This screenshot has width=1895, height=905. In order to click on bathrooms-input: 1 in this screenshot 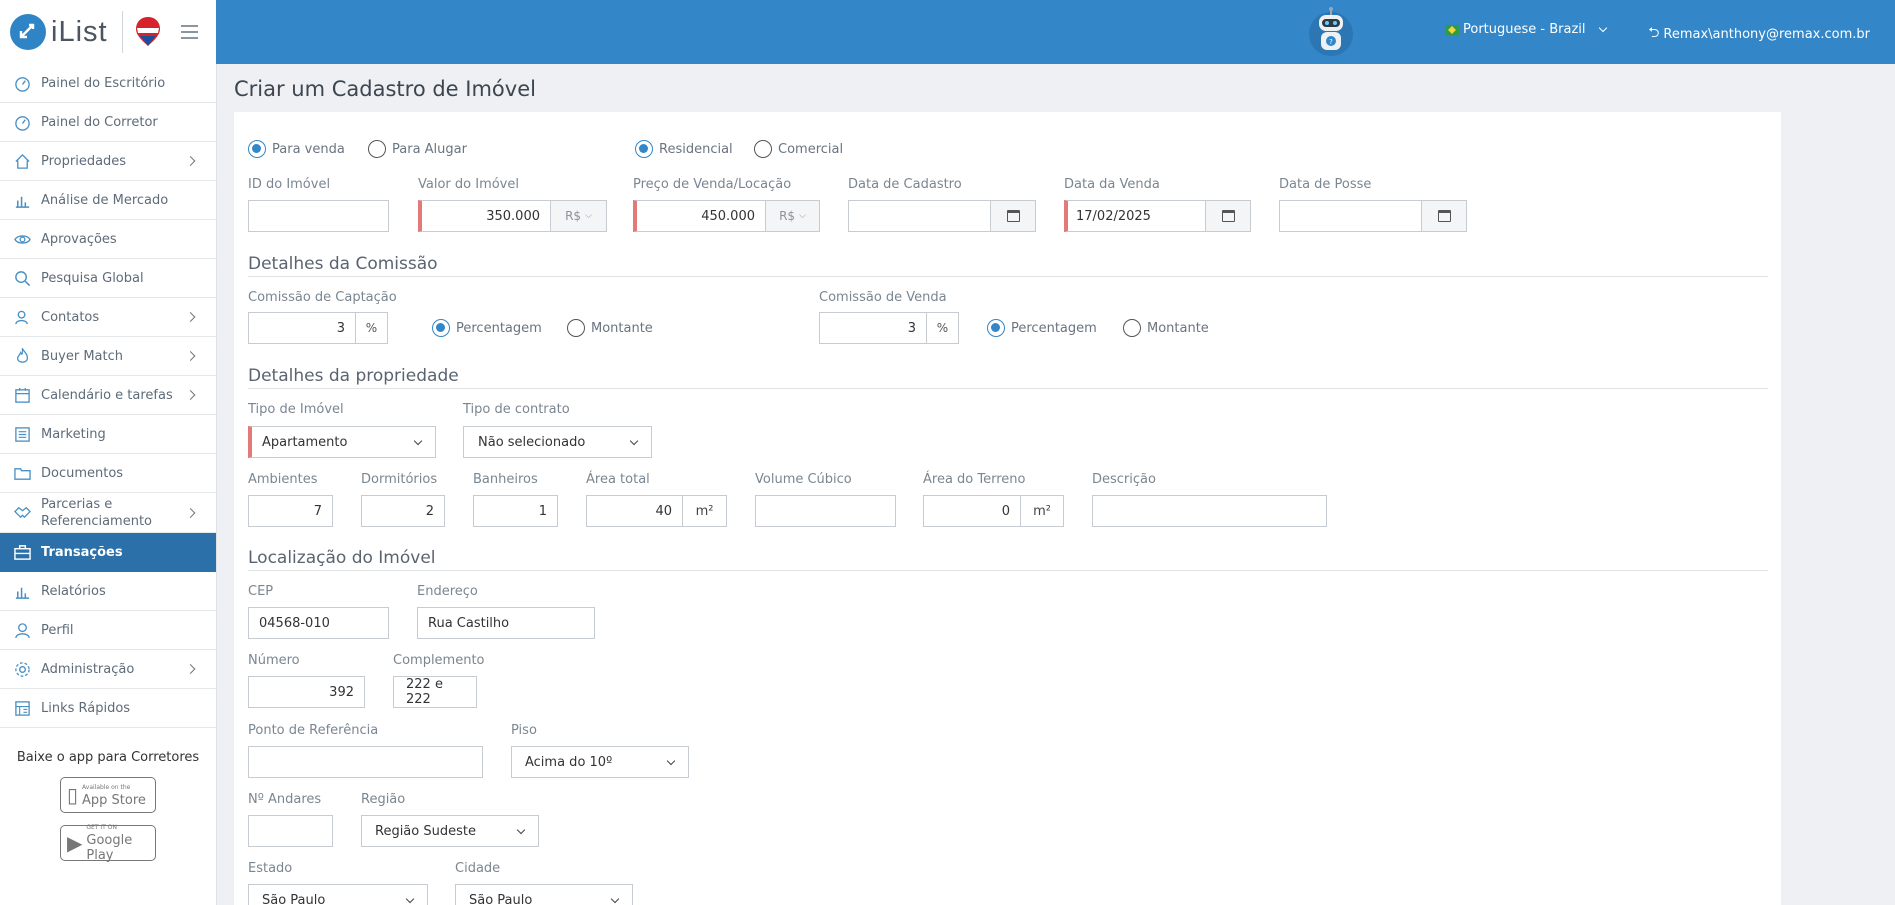, I will do `click(515, 511)`.